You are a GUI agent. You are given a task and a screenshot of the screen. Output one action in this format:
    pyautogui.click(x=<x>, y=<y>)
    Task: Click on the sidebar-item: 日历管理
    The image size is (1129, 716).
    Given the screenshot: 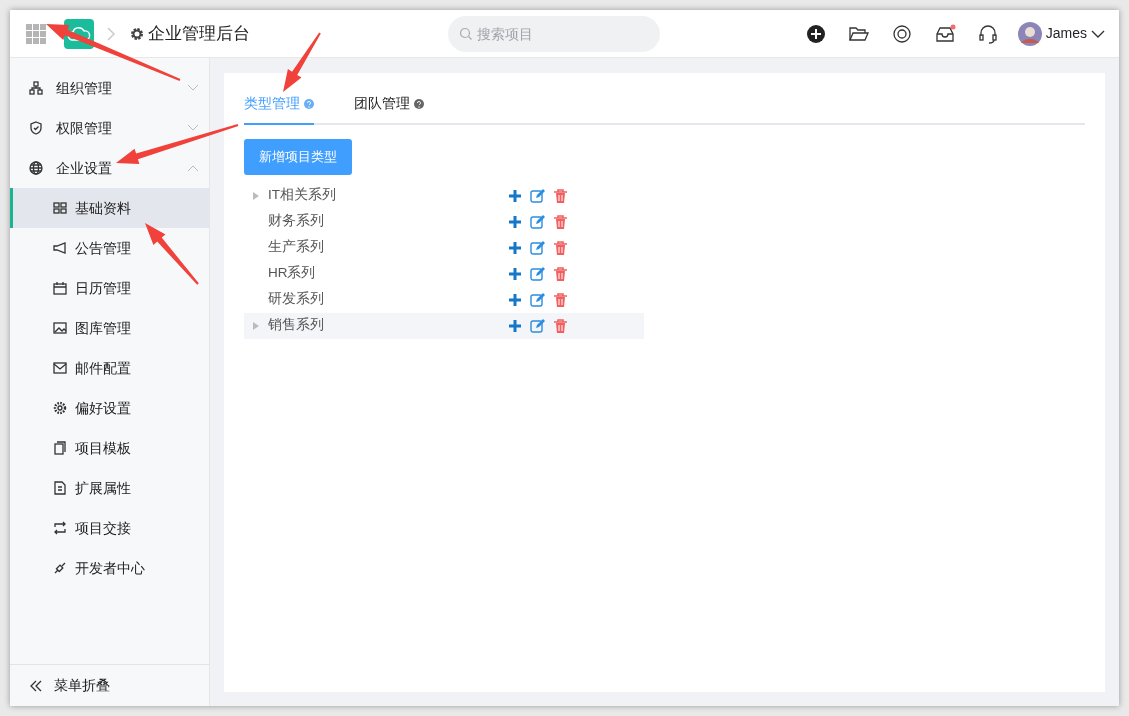 What is the action you would take?
    pyautogui.click(x=109, y=288)
    